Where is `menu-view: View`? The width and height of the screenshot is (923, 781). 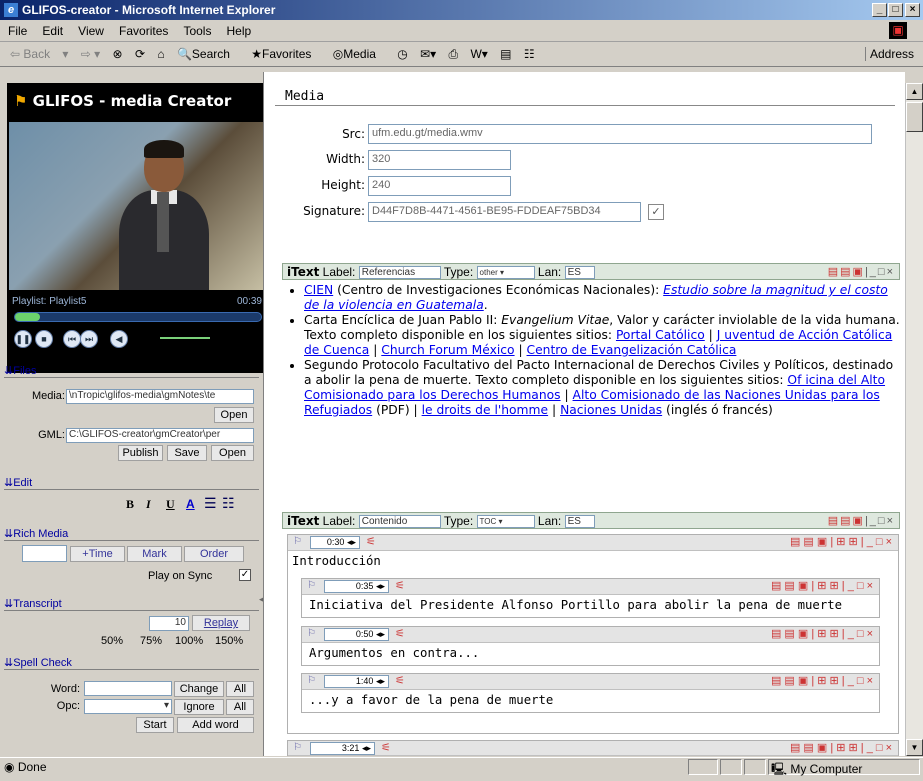
menu-view: View is located at coordinates (91, 31).